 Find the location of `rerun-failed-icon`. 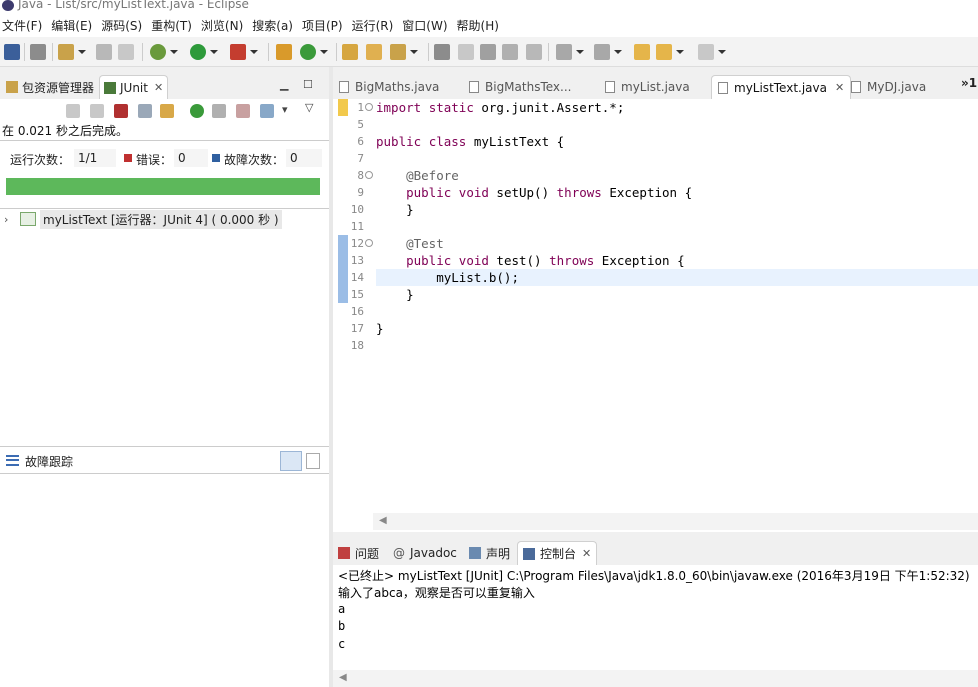

rerun-failed-icon is located at coordinates (219, 111).